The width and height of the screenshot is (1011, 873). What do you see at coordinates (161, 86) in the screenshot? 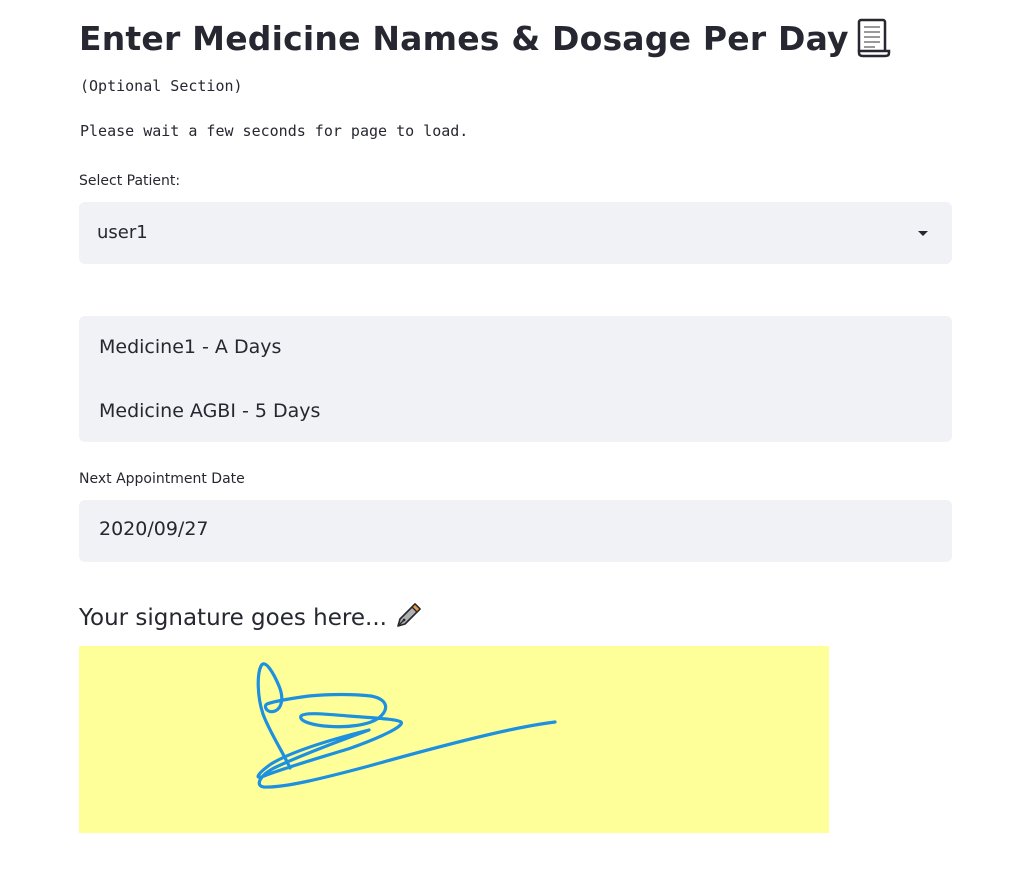
I see `optional-note: (Optional Section)` at bounding box center [161, 86].